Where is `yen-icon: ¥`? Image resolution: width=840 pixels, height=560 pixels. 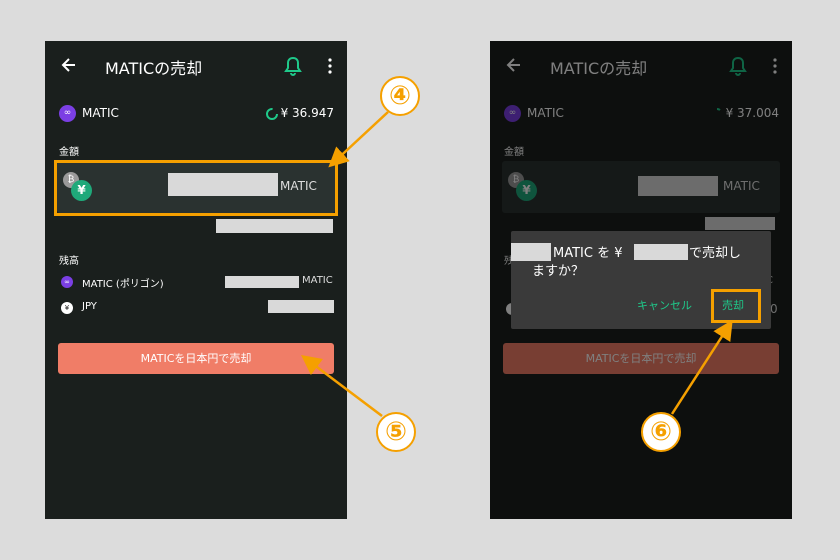 yen-icon: ¥ is located at coordinates (67, 308).